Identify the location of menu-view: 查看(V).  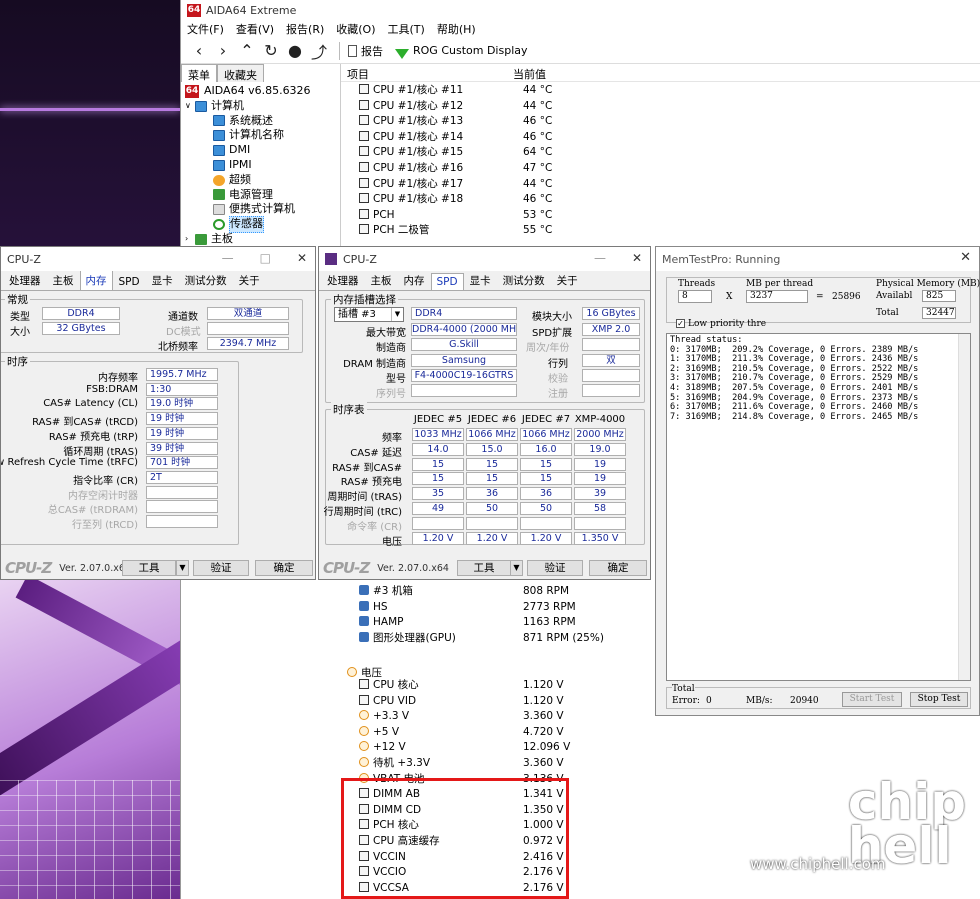
(255, 29).